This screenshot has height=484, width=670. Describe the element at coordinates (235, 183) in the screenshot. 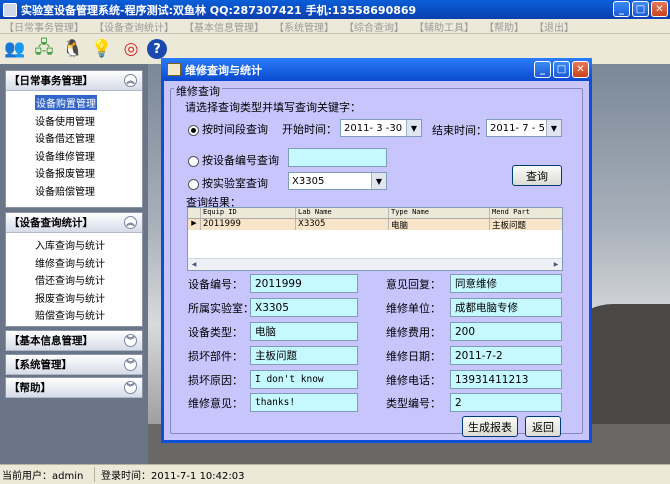

I see `radio-lab-label: 按实验室查询` at that location.